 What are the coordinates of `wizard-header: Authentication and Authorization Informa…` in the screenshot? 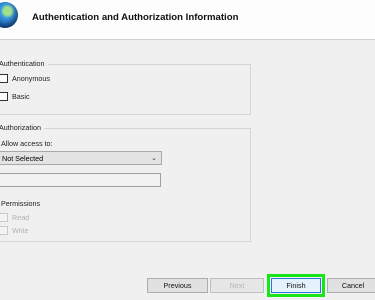 It's located at (187, 20).